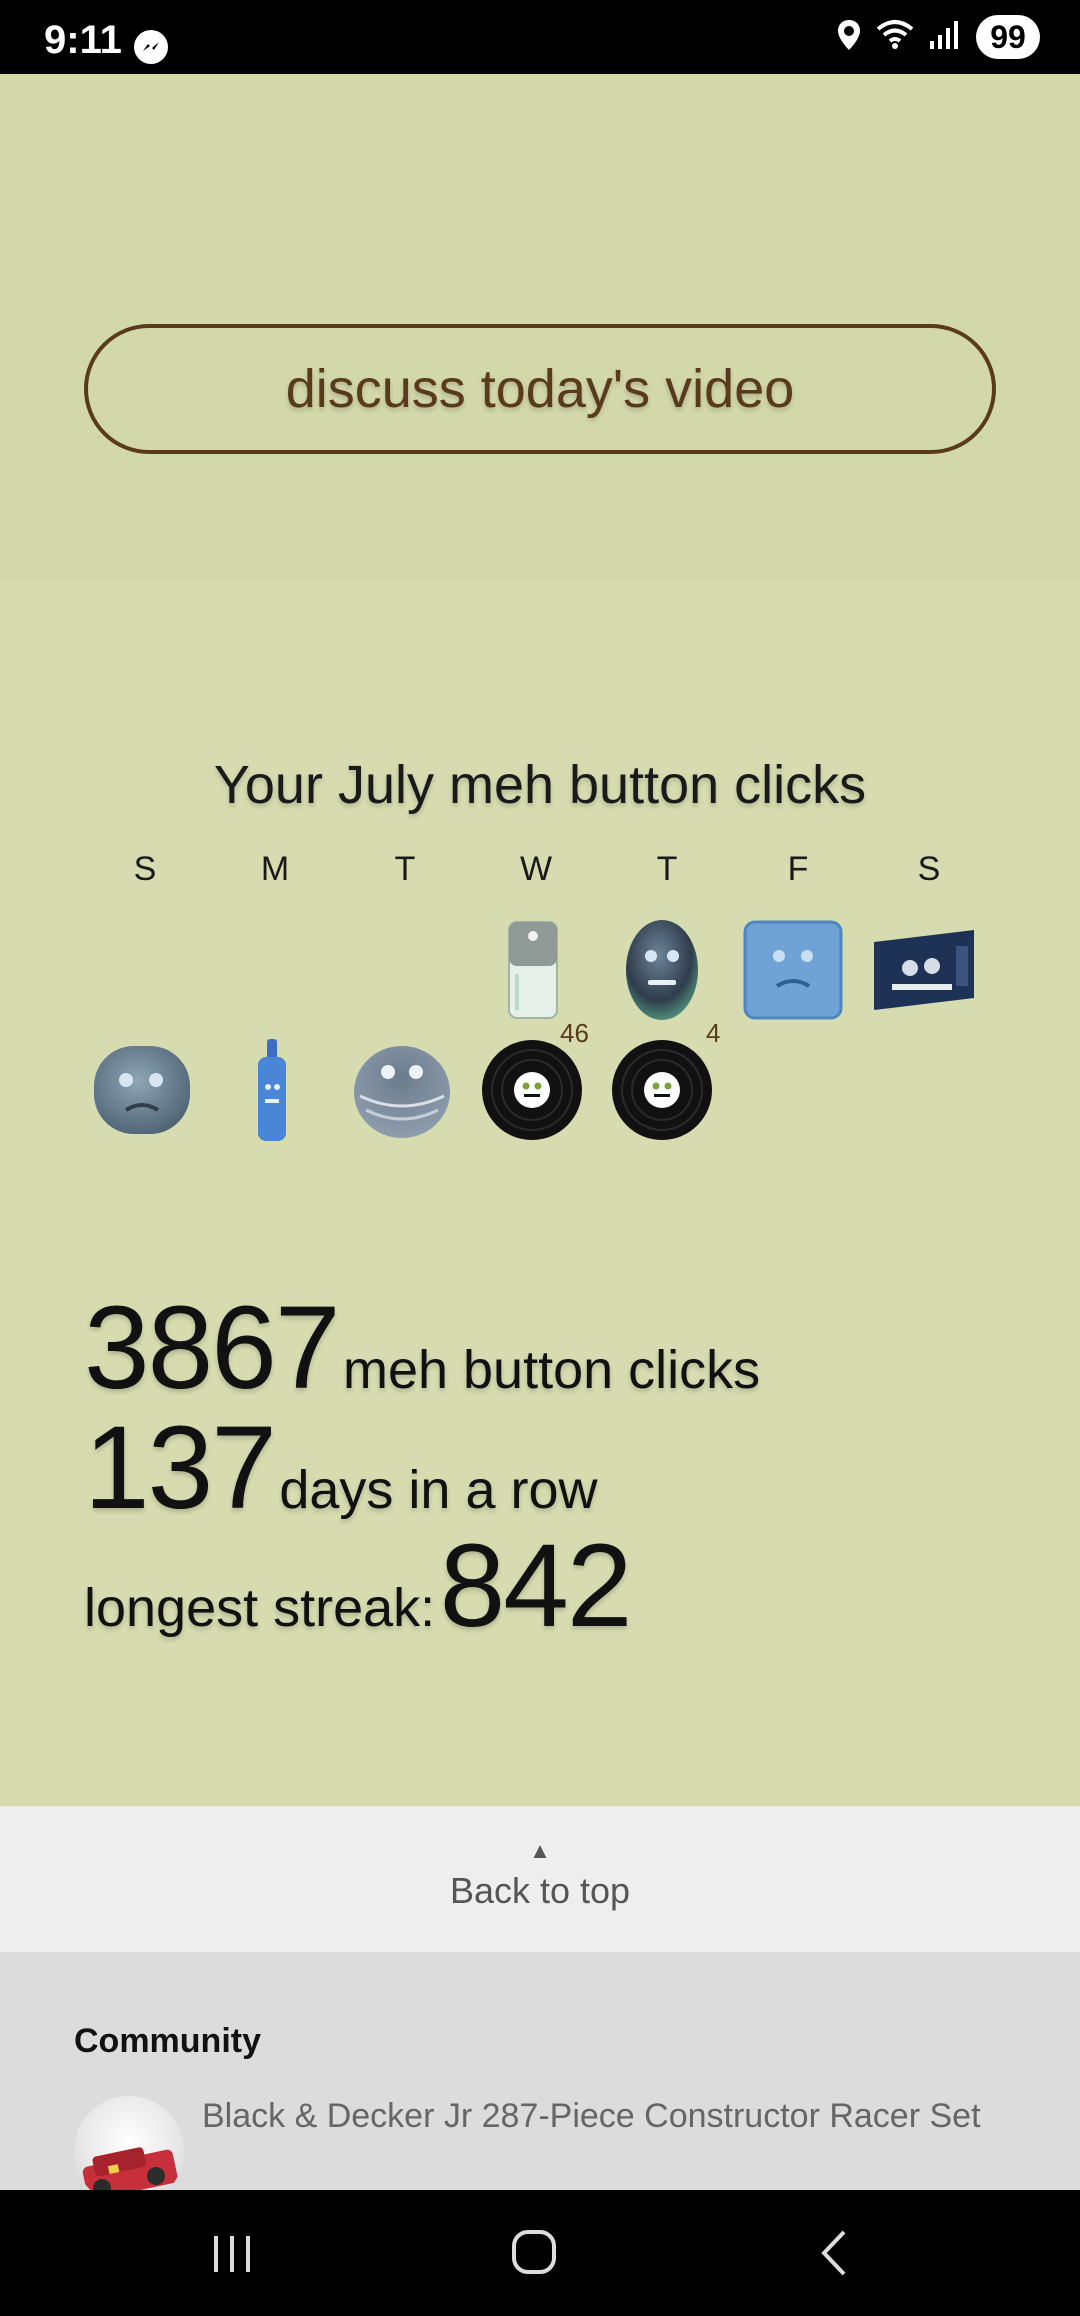 This screenshot has width=1080, height=2316. Describe the element at coordinates (260, 1608) in the screenshot. I see `longest-streak-label: longest streak:` at that location.